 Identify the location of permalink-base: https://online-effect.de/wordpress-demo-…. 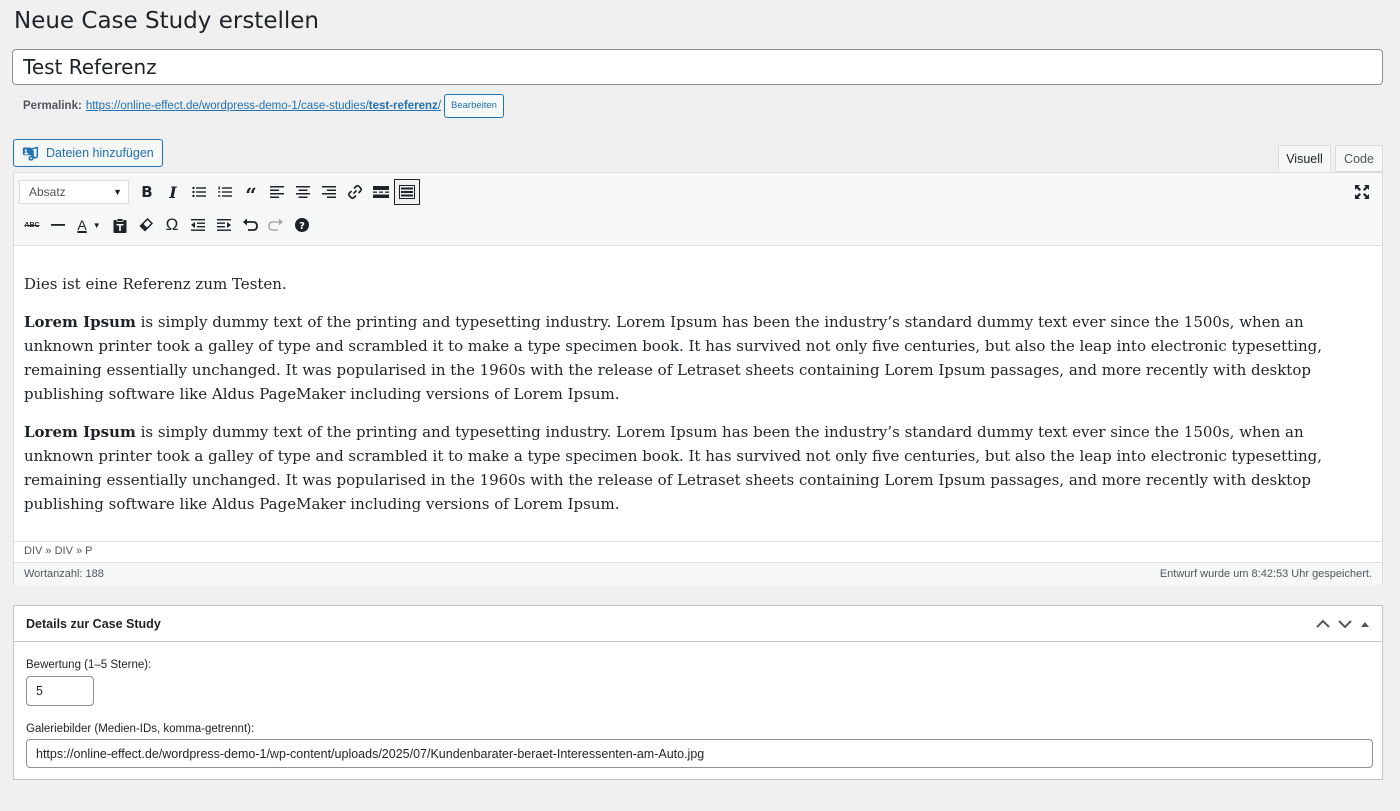
(227, 106).